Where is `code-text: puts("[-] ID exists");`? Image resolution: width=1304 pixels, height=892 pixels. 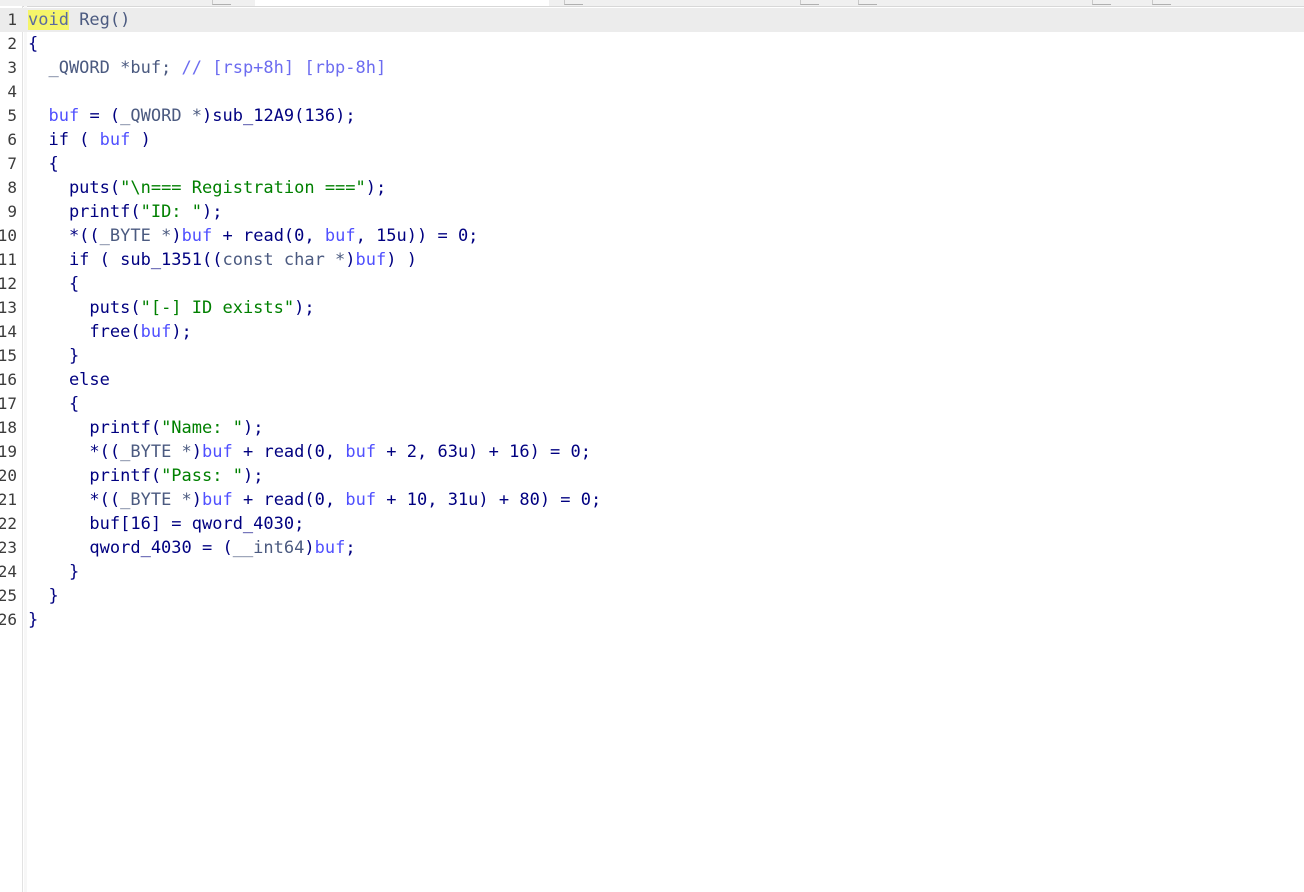 code-text: puts("[-] ID exists"); is located at coordinates (171, 308).